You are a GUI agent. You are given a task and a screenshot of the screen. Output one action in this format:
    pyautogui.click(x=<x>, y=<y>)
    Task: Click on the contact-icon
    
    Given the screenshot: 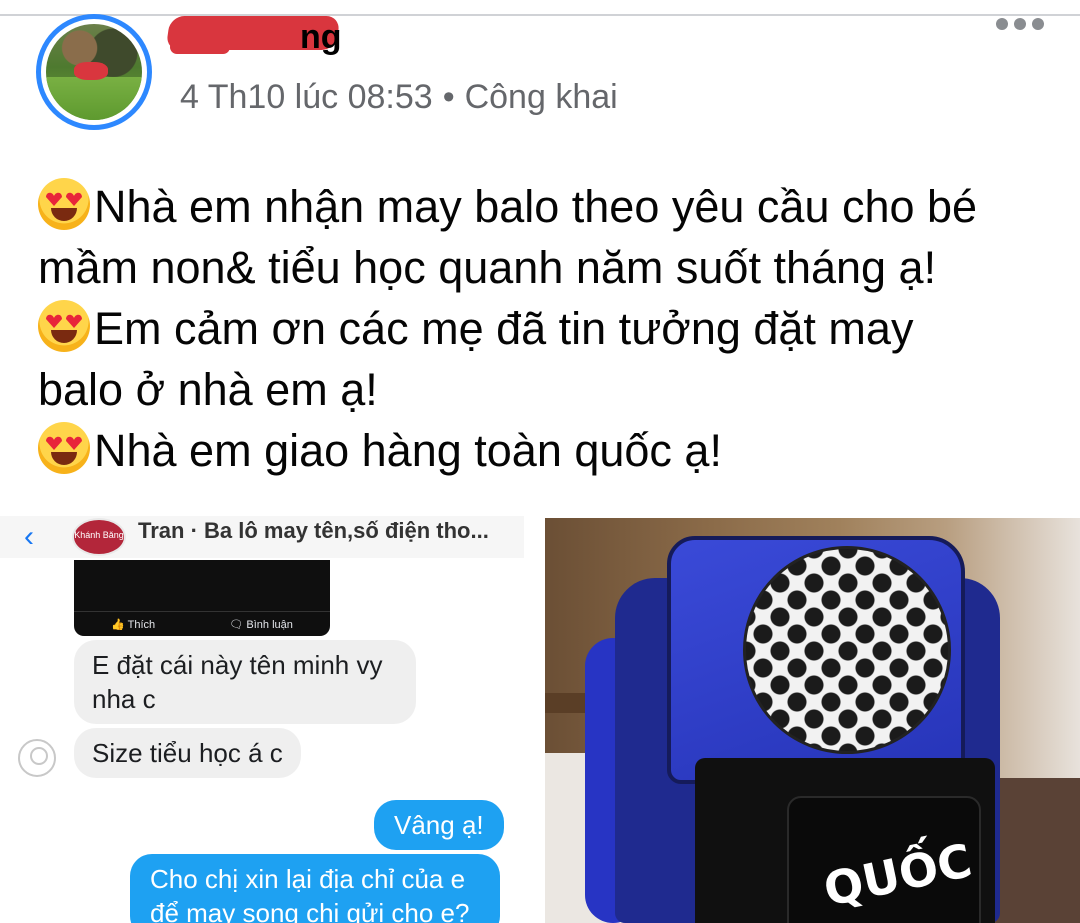 What is the action you would take?
    pyautogui.click(x=37, y=758)
    